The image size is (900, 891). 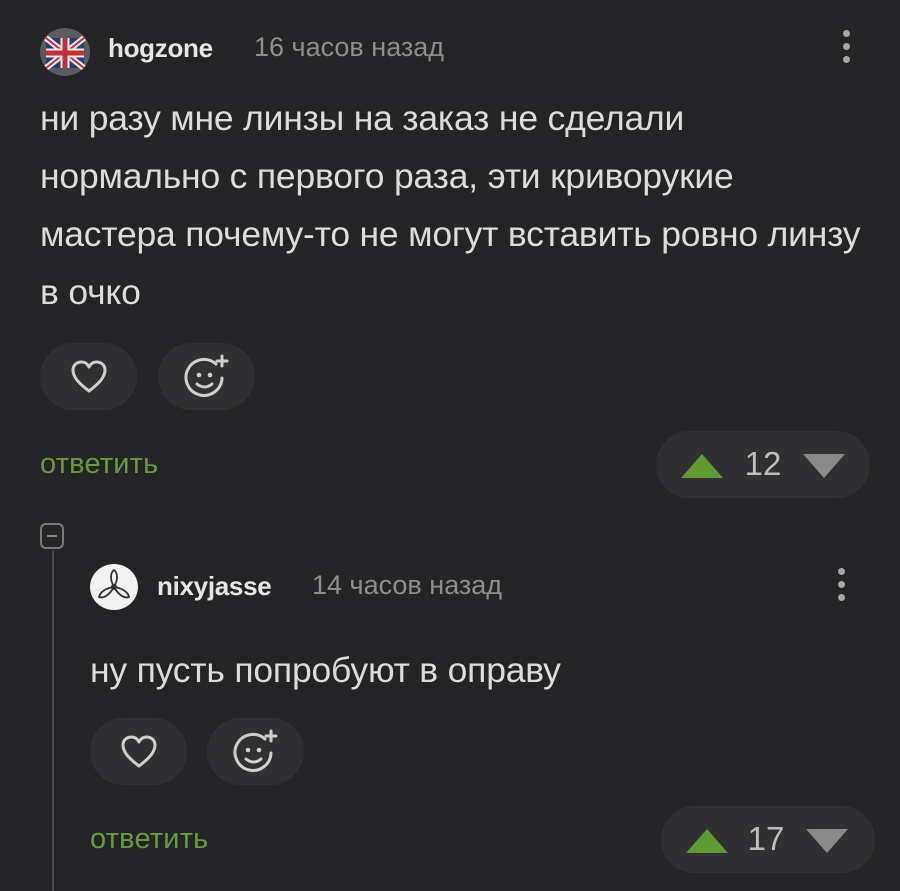 I want to click on comment-time: 16 часов назад, so click(x=349, y=47).